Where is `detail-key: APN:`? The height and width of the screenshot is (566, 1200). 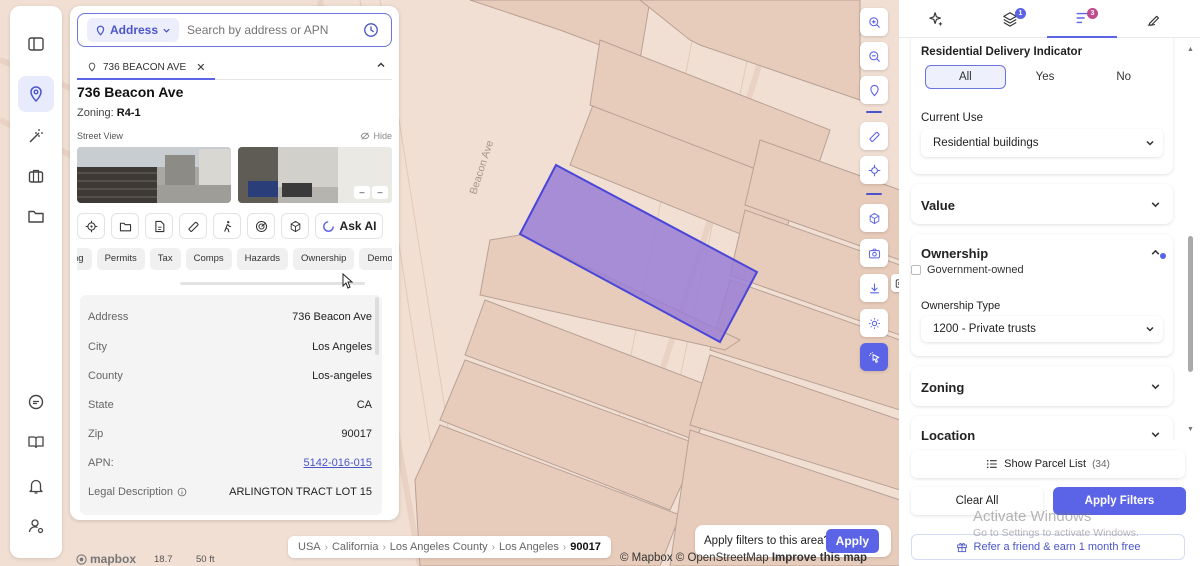
detail-key: APN: is located at coordinates (101, 462).